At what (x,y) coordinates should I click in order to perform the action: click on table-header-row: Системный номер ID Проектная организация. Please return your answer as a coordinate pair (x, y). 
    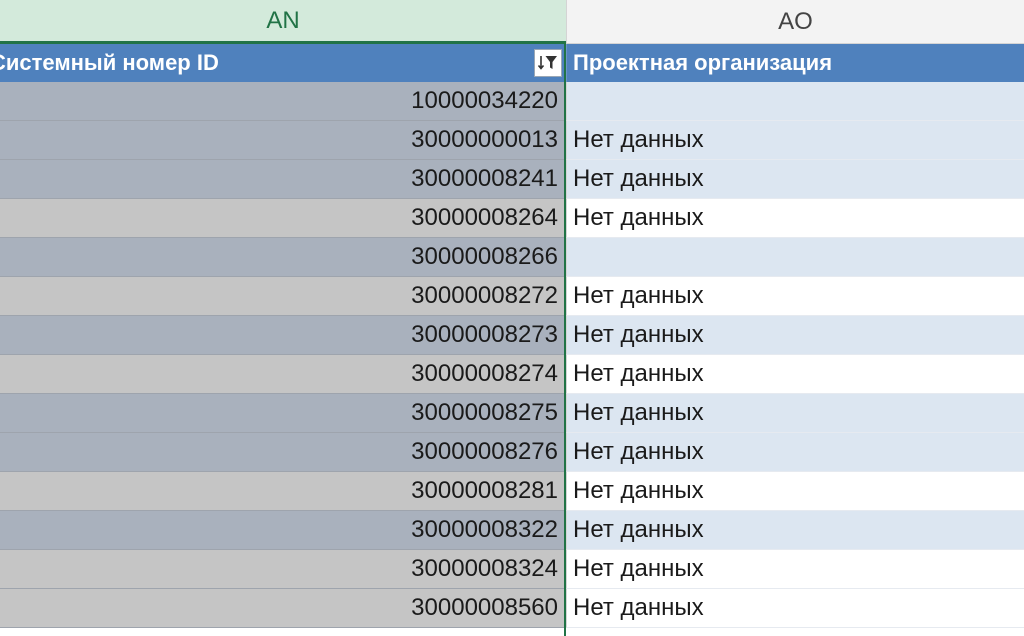
    Looking at the image, I should click on (512, 63).